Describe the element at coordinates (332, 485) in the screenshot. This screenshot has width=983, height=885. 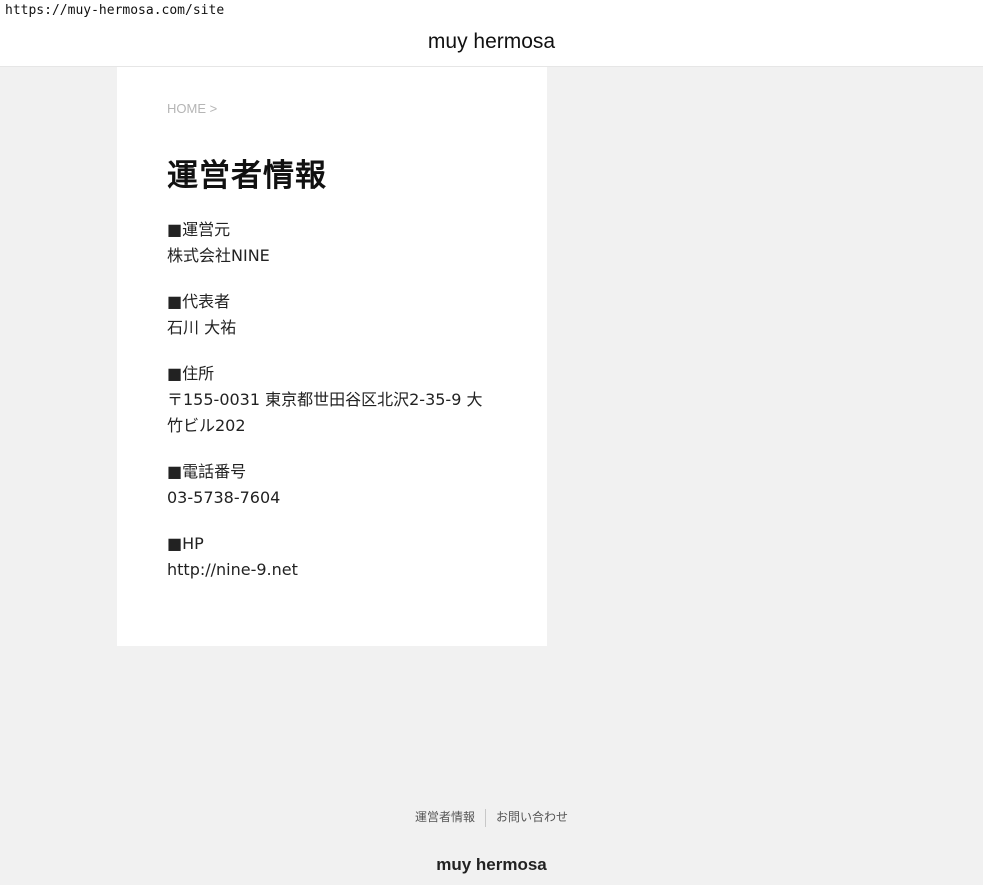
I see `info-item-phone: ■電話番号 03-5738-7604` at that location.